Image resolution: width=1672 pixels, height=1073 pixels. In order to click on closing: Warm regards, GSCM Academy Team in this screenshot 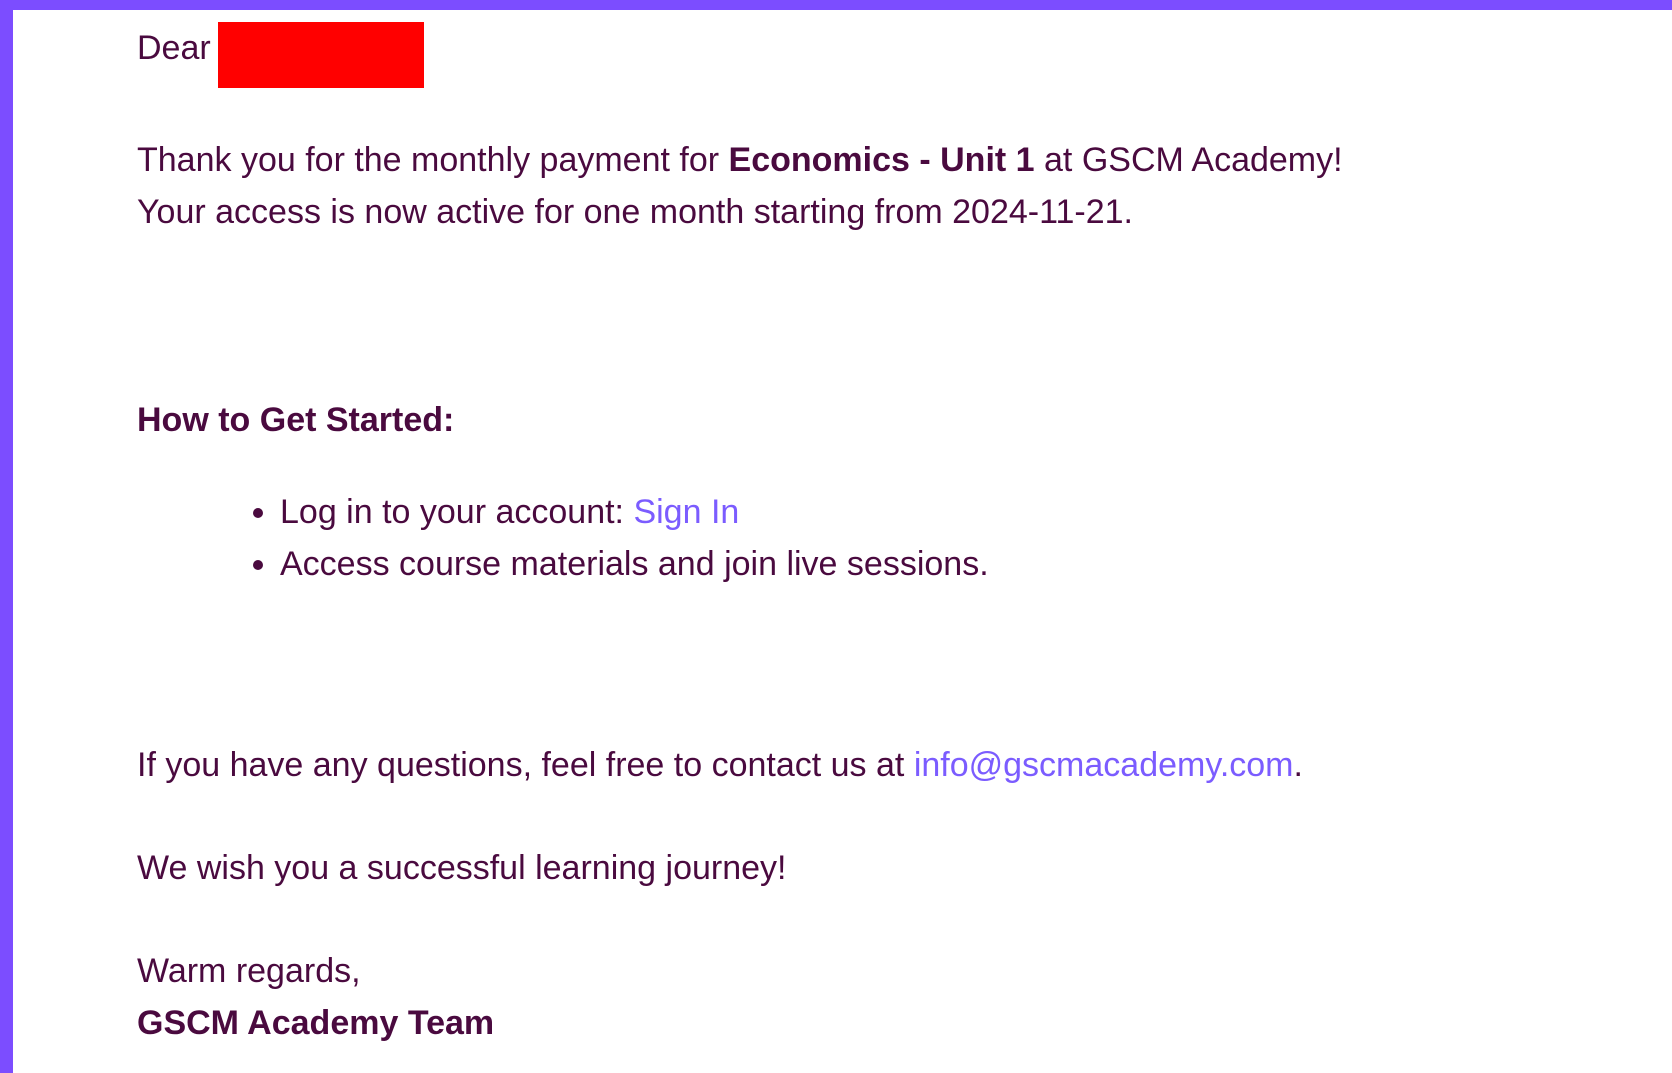, I will do `click(315, 997)`.